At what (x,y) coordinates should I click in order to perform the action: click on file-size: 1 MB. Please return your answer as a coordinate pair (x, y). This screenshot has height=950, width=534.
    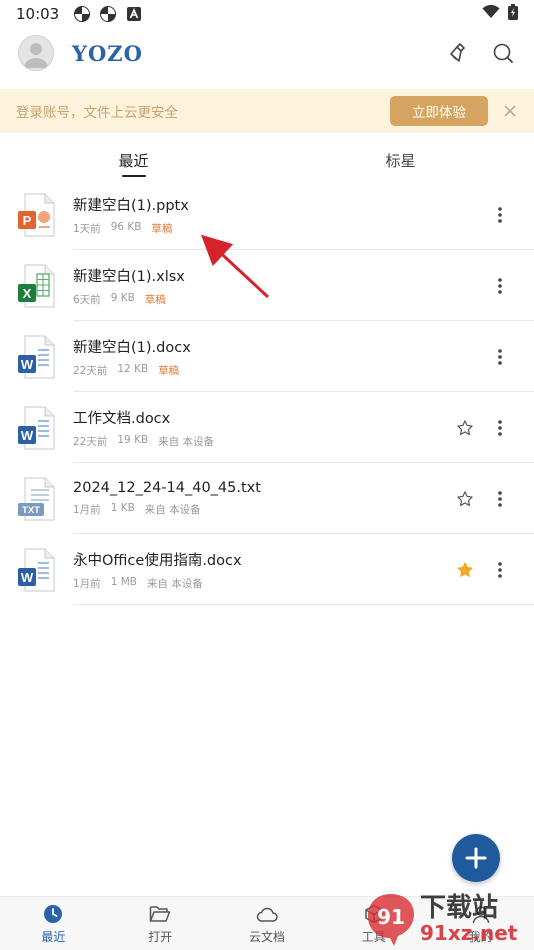
    Looking at the image, I should click on (123, 581).